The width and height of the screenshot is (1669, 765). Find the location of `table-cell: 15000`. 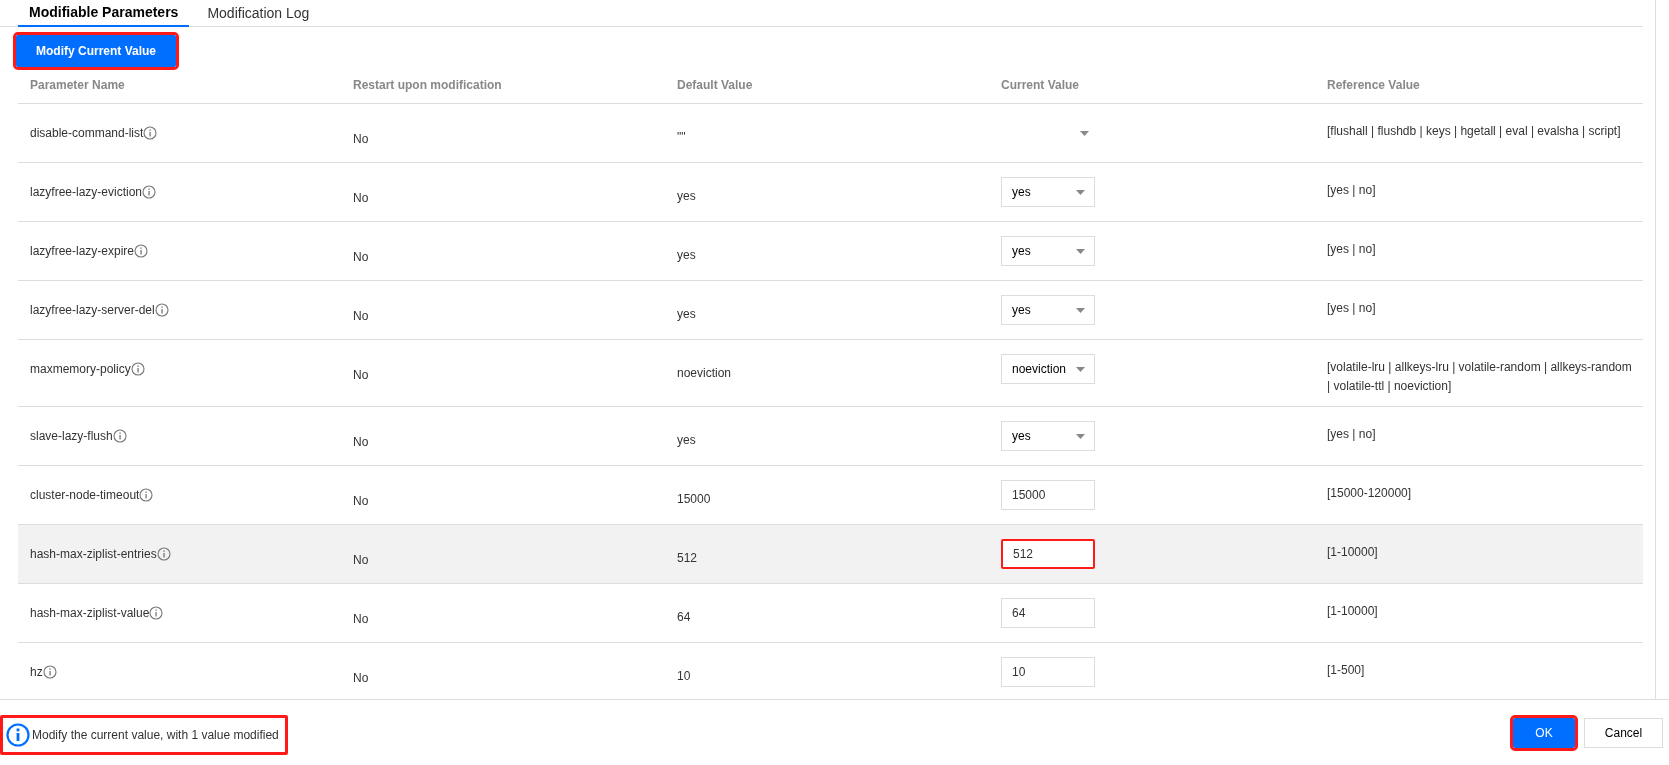

table-cell: 15000 is located at coordinates (694, 499).